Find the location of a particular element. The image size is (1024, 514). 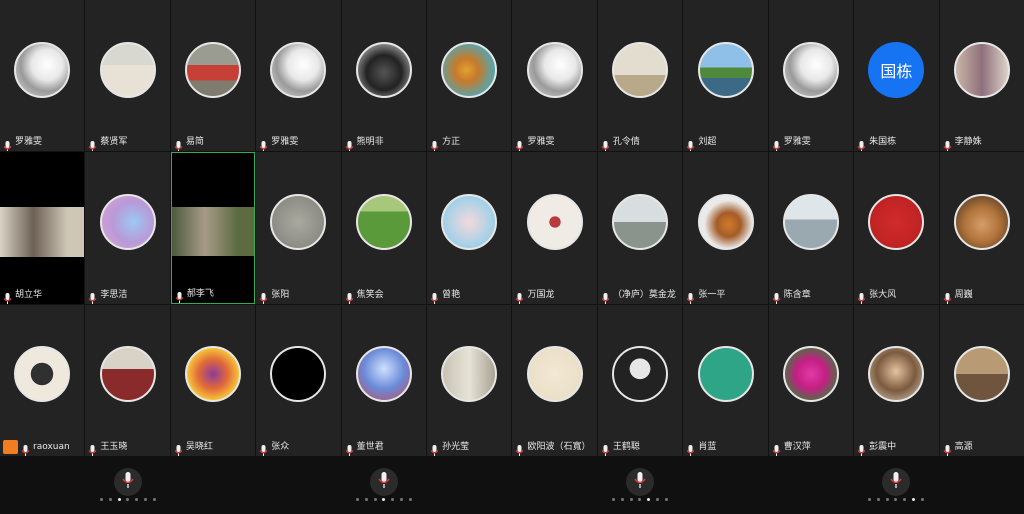

participant-tile: 张阳 is located at coordinates (298, 228).